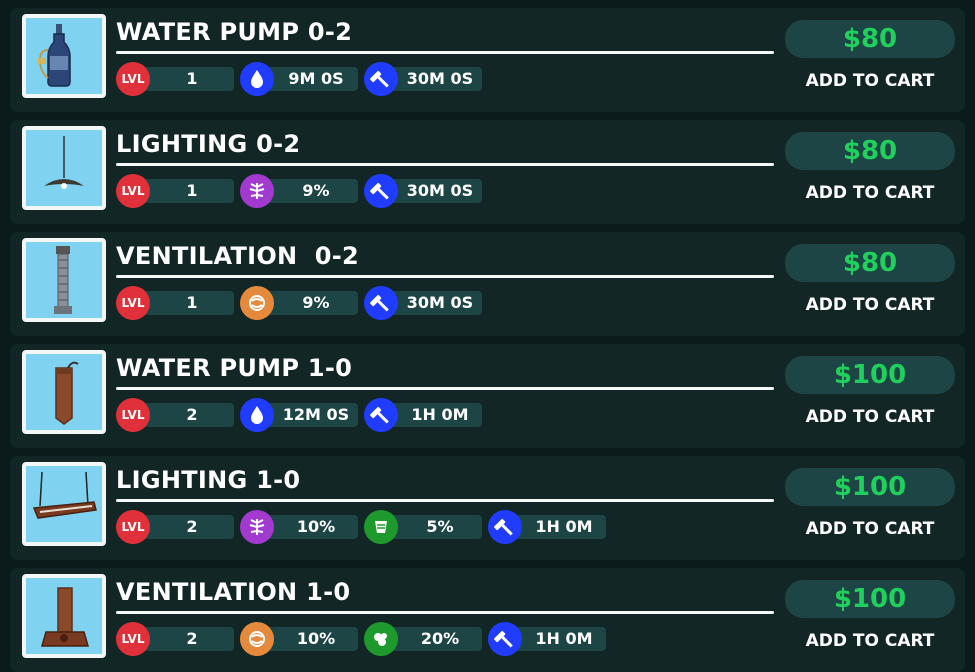  I want to click on light-stat: 9%, so click(299, 191).